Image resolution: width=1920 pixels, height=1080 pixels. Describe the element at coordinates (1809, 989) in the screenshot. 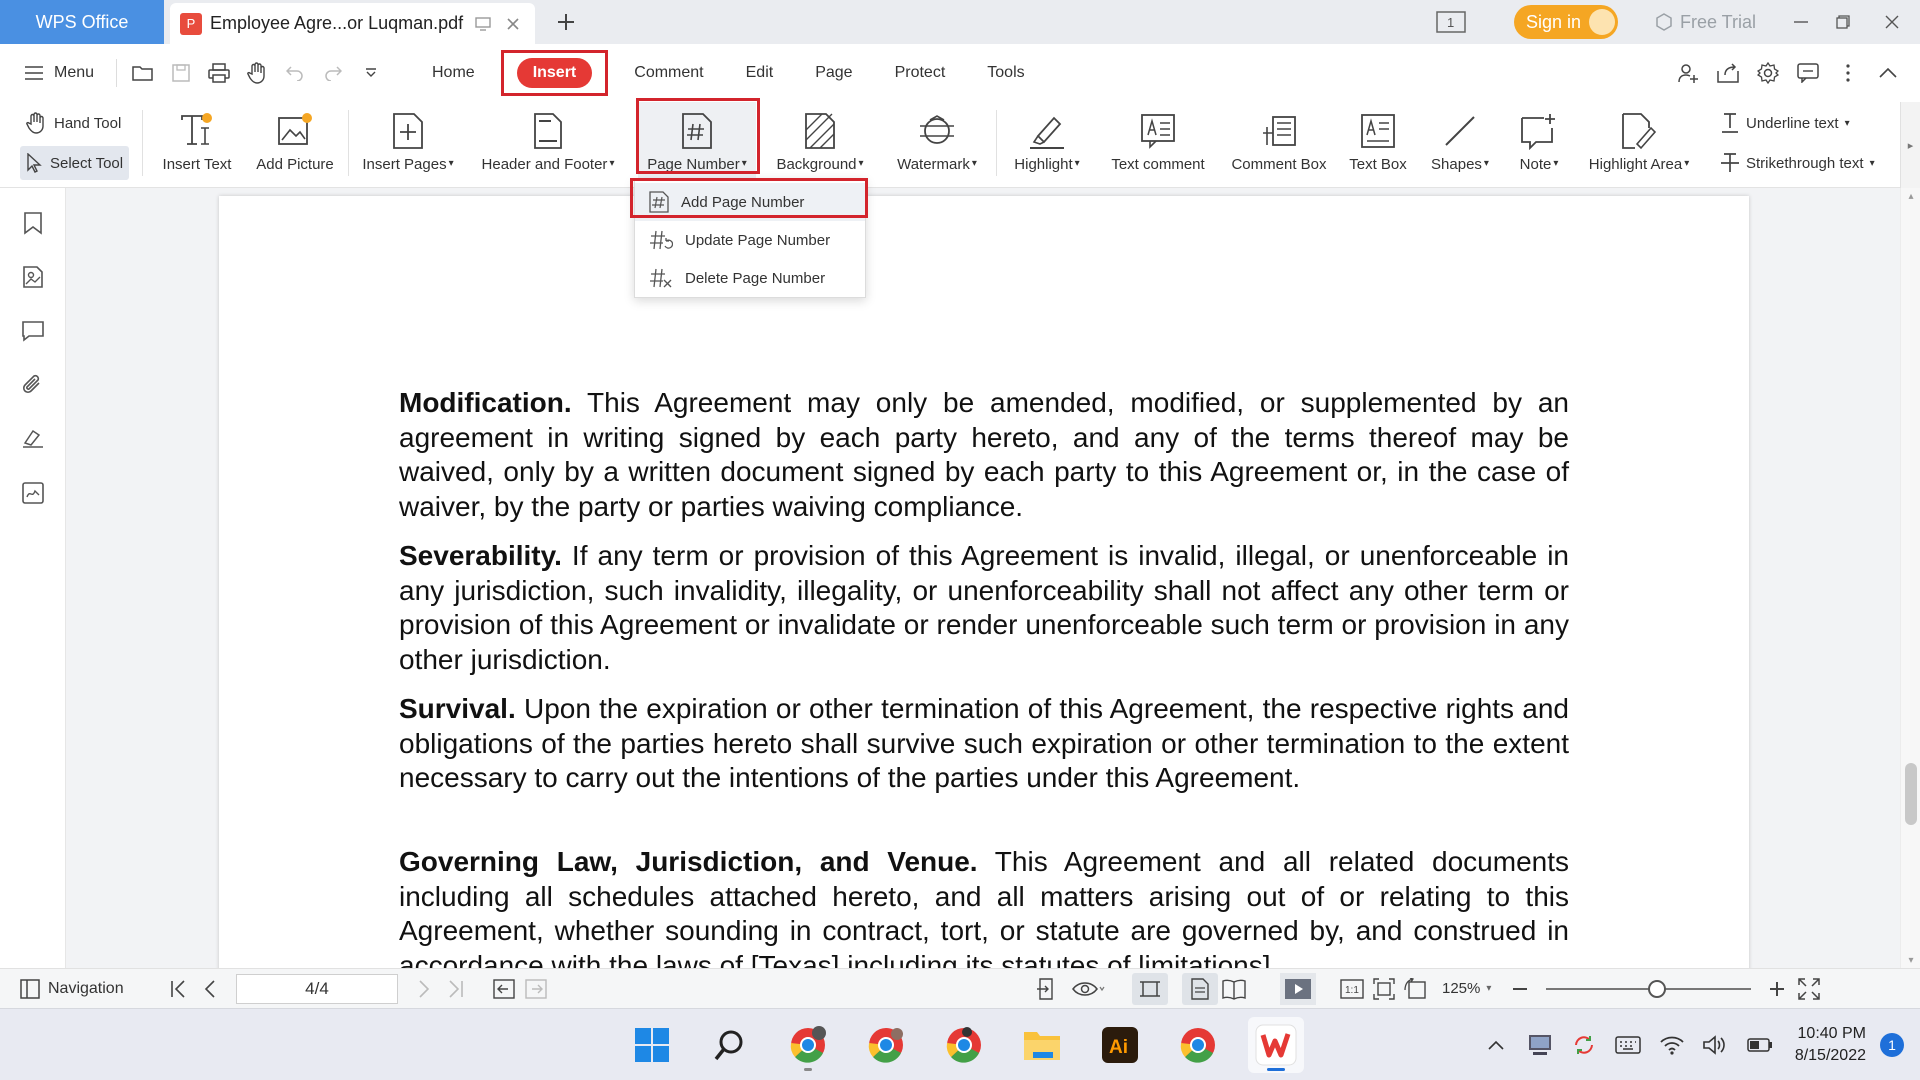

I see `fullscreen-icon` at that location.